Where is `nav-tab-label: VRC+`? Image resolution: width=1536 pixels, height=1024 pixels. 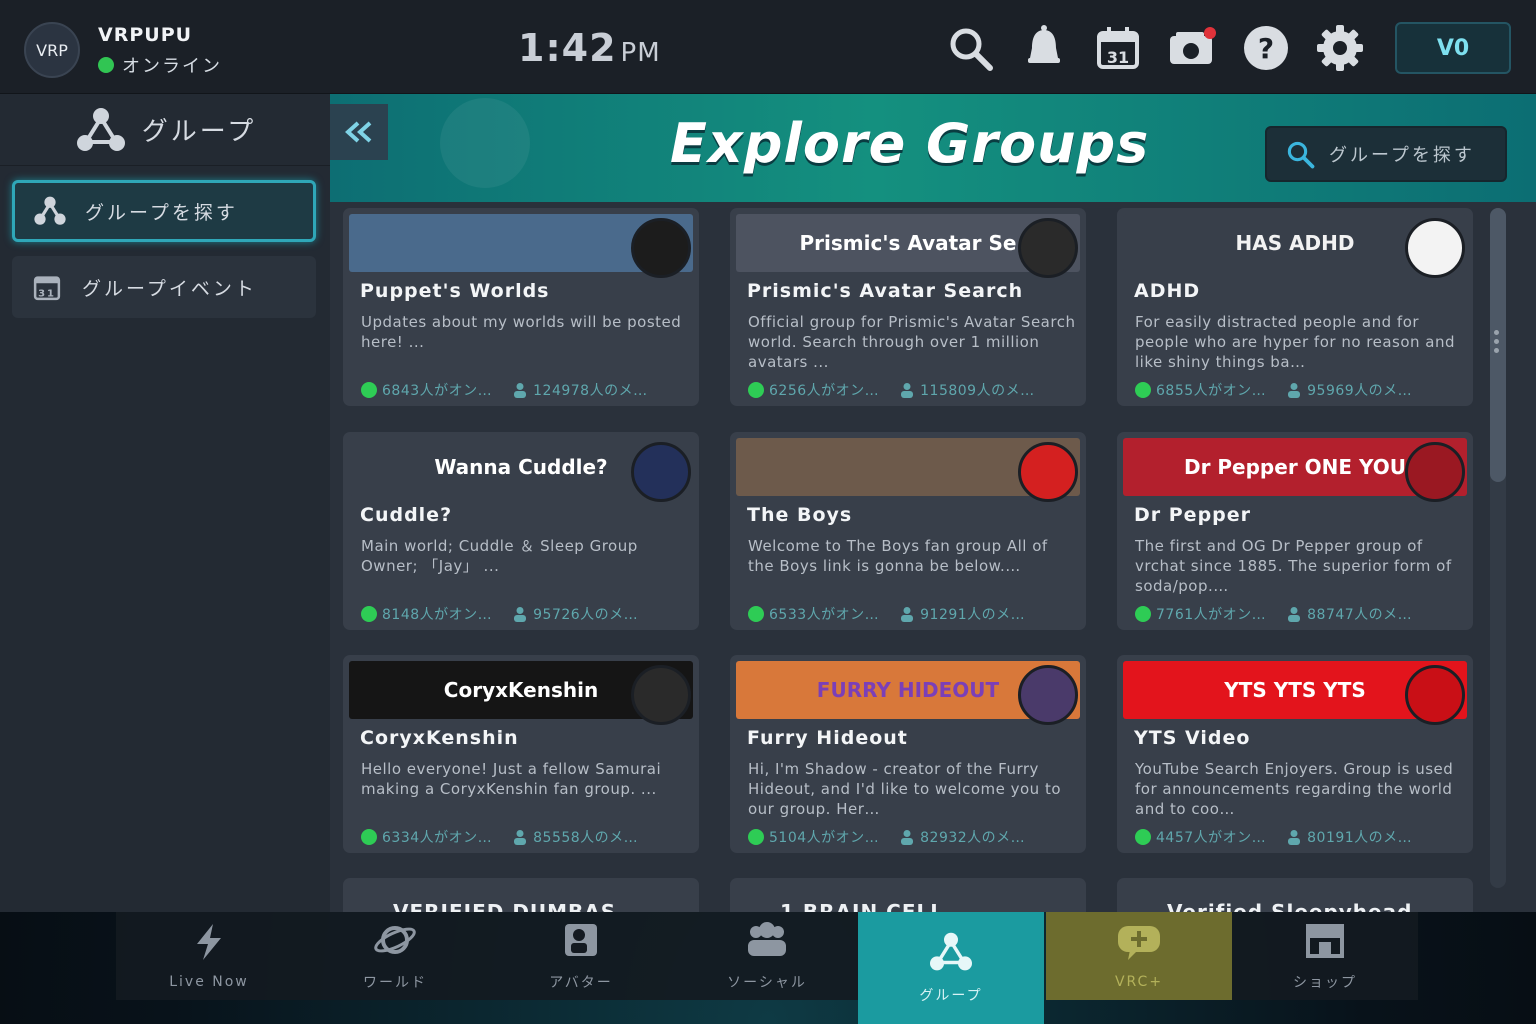
nav-tab-label: VRC+ is located at coordinates (1139, 982).